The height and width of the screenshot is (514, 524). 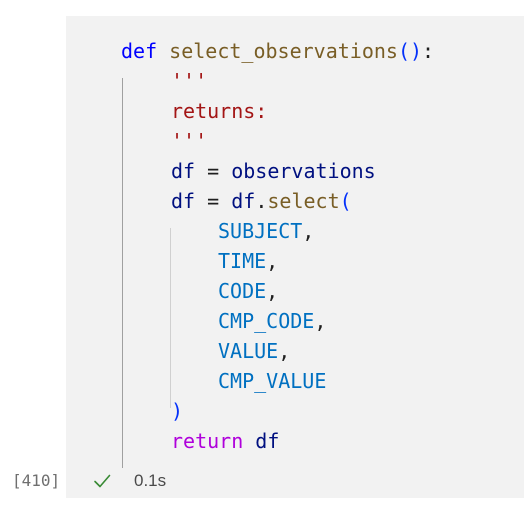 I want to click on code-line-12: CMP_VALUE, so click(x=272, y=381).